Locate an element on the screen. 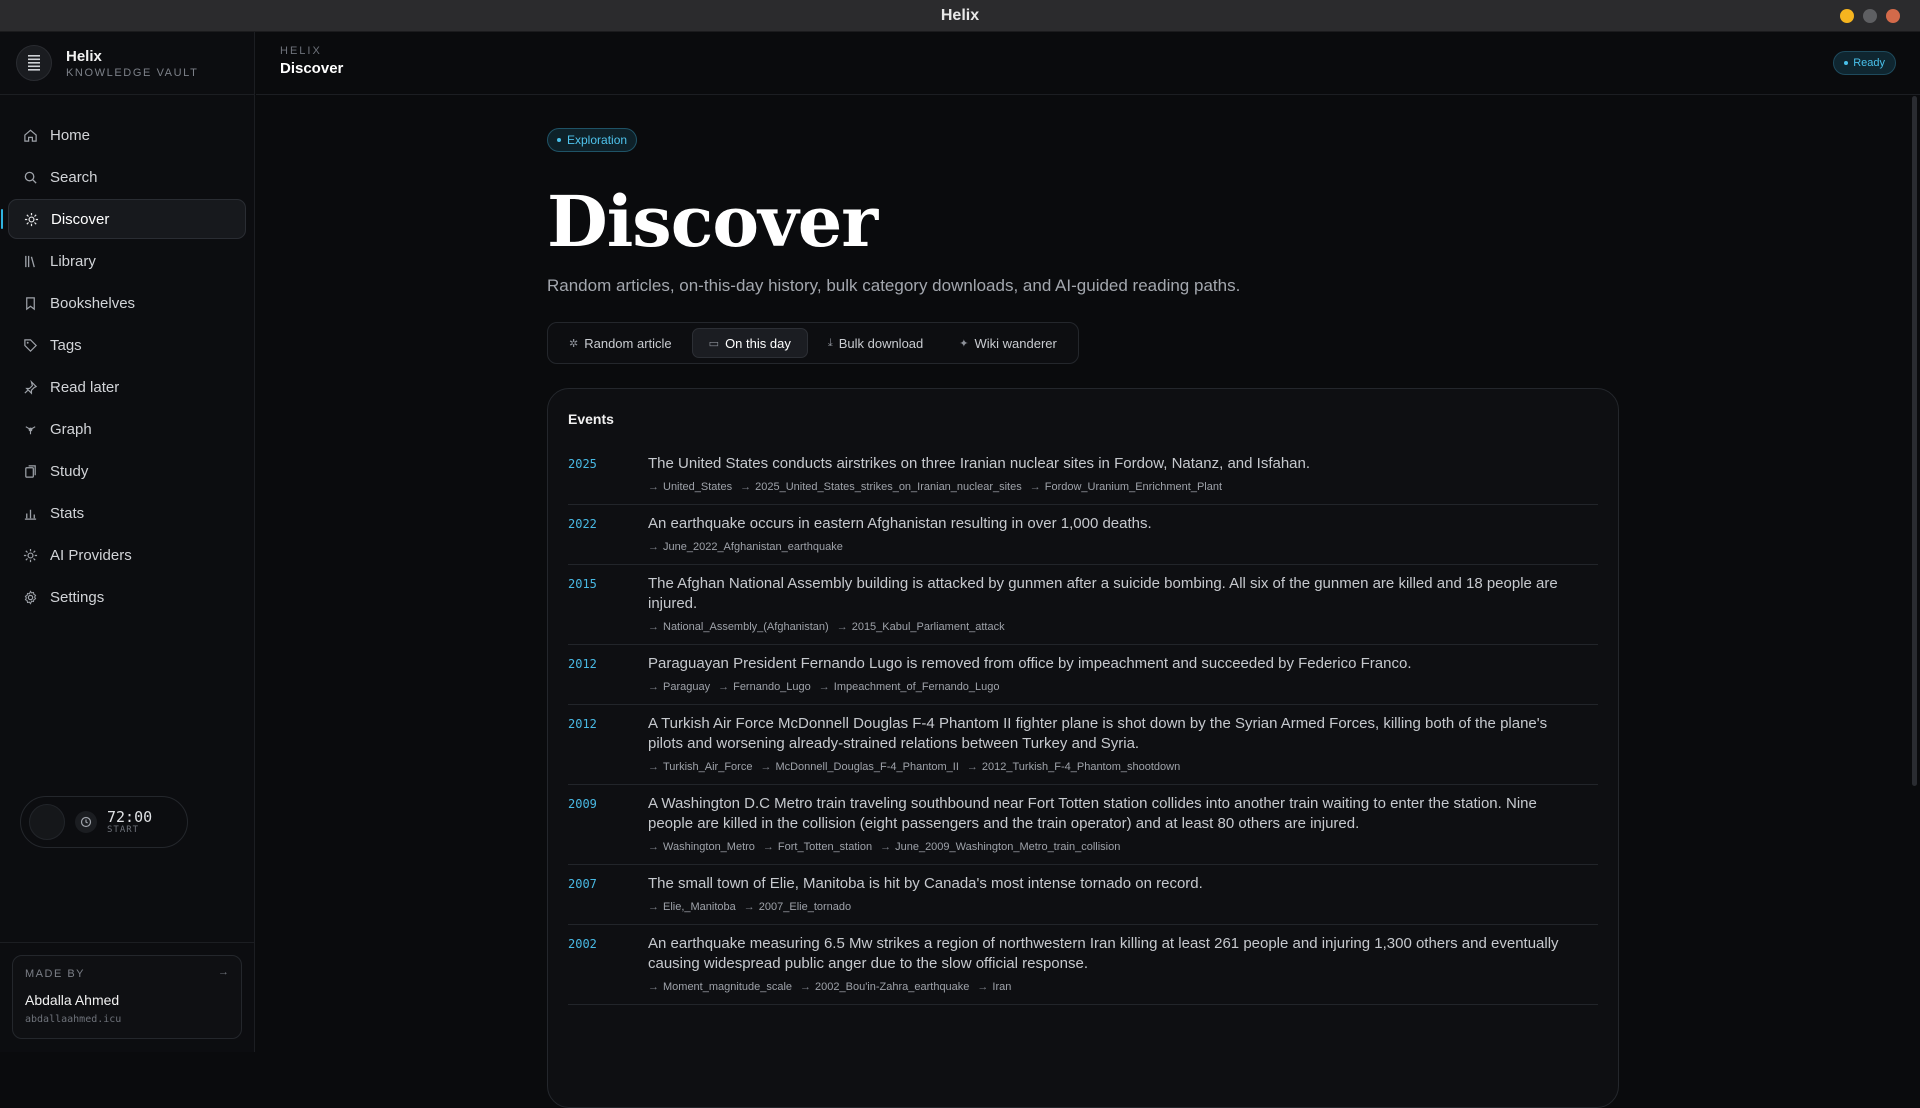  topbar-title: Discover is located at coordinates (312, 68).